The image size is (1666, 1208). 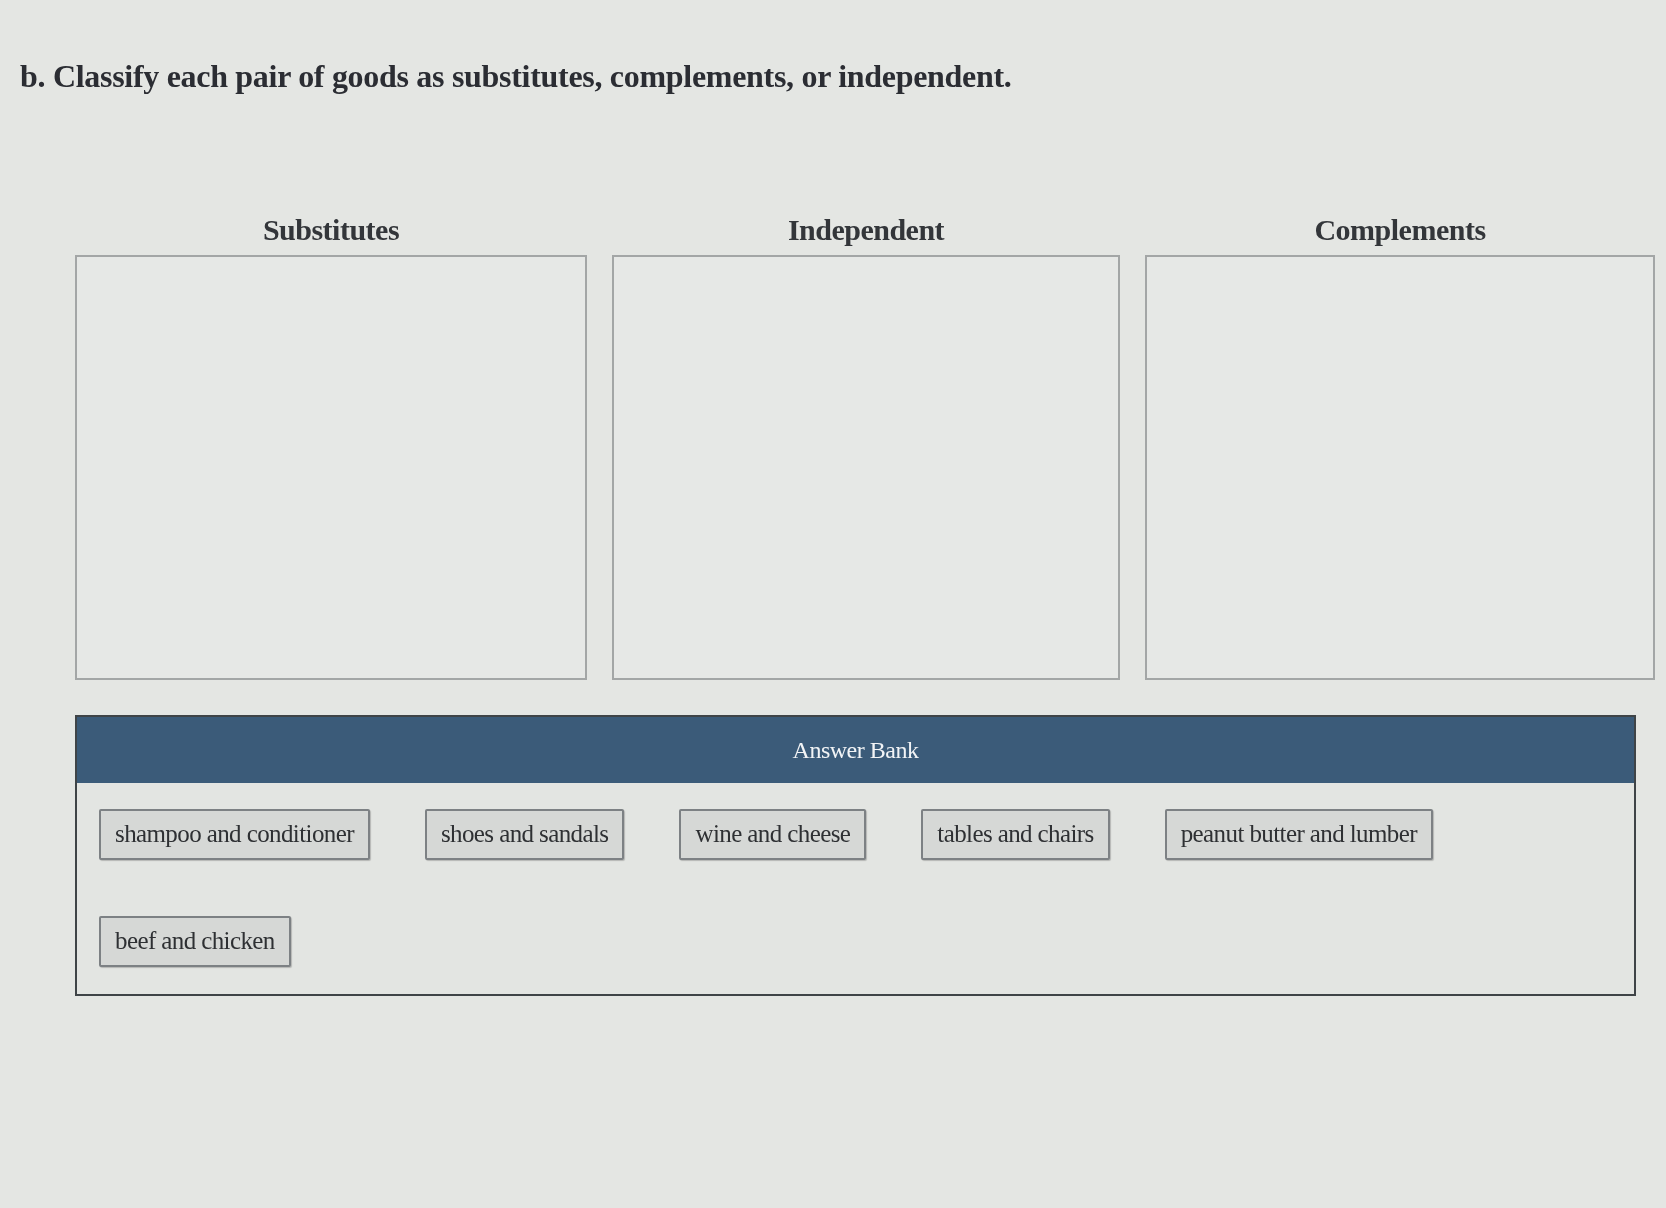 I want to click on answer-tile: wine and cheese, so click(x=773, y=834).